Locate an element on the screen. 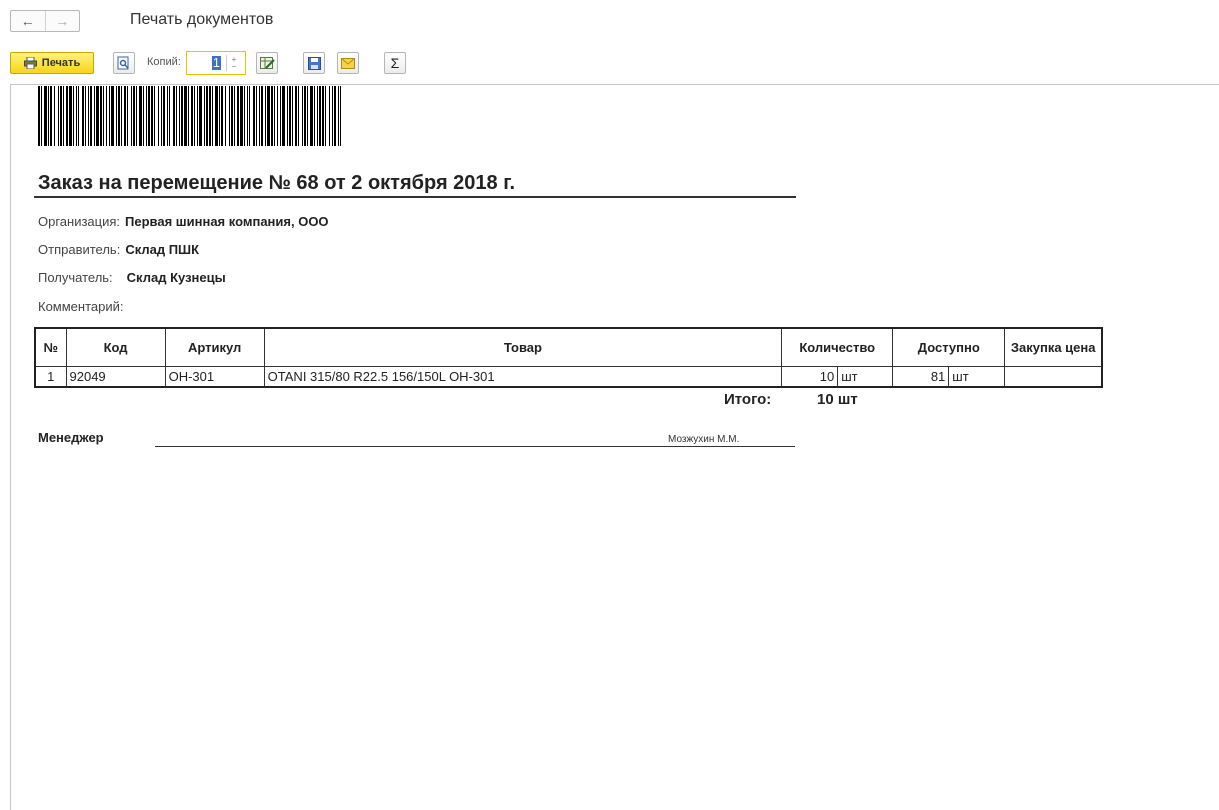 The image size is (1219, 810). sigma-icon: Σ is located at coordinates (395, 63).